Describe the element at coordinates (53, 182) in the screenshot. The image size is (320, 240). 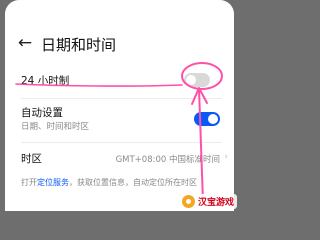
I see `location-service-link: 定位服务` at that location.